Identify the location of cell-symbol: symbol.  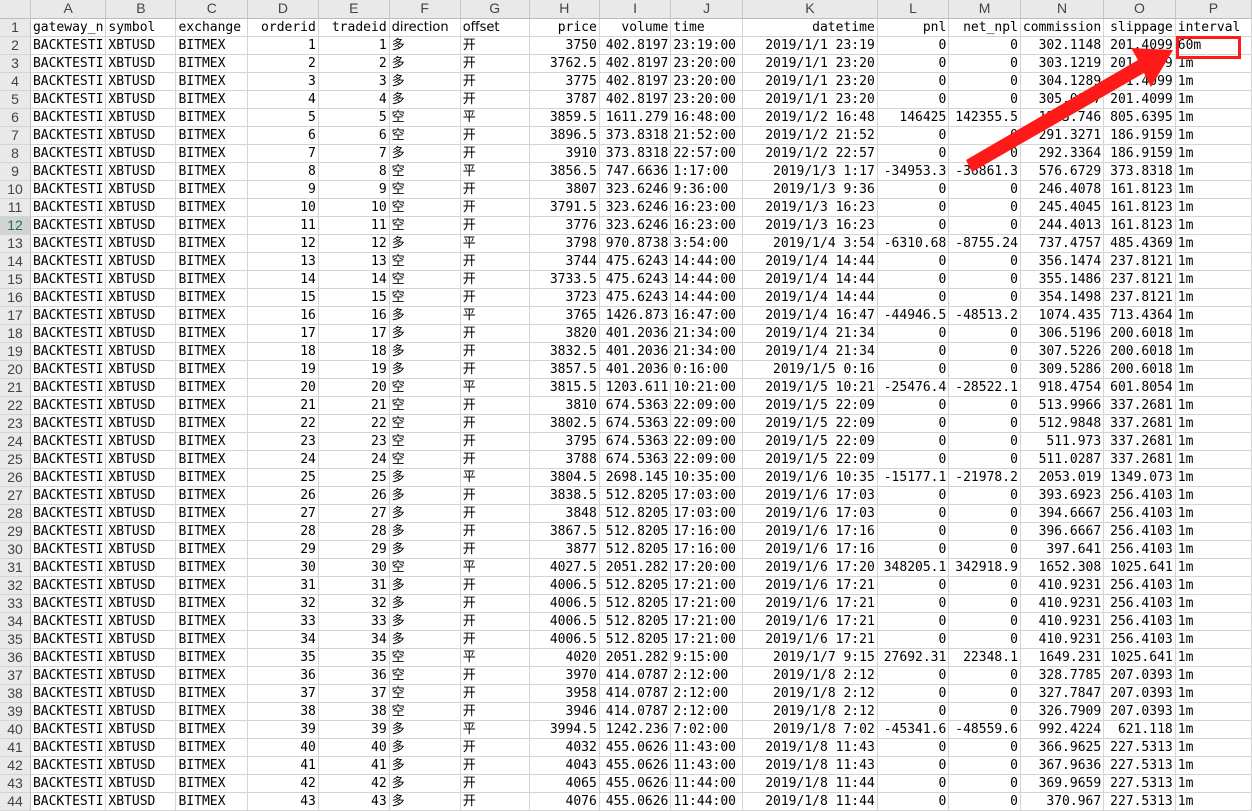
(141, 27).